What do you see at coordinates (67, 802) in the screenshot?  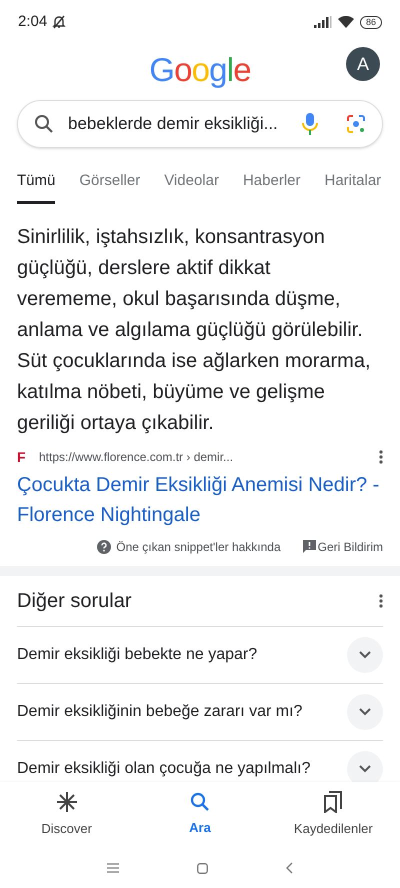 I see `asterisk-icon` at bounding box center [67, 802].